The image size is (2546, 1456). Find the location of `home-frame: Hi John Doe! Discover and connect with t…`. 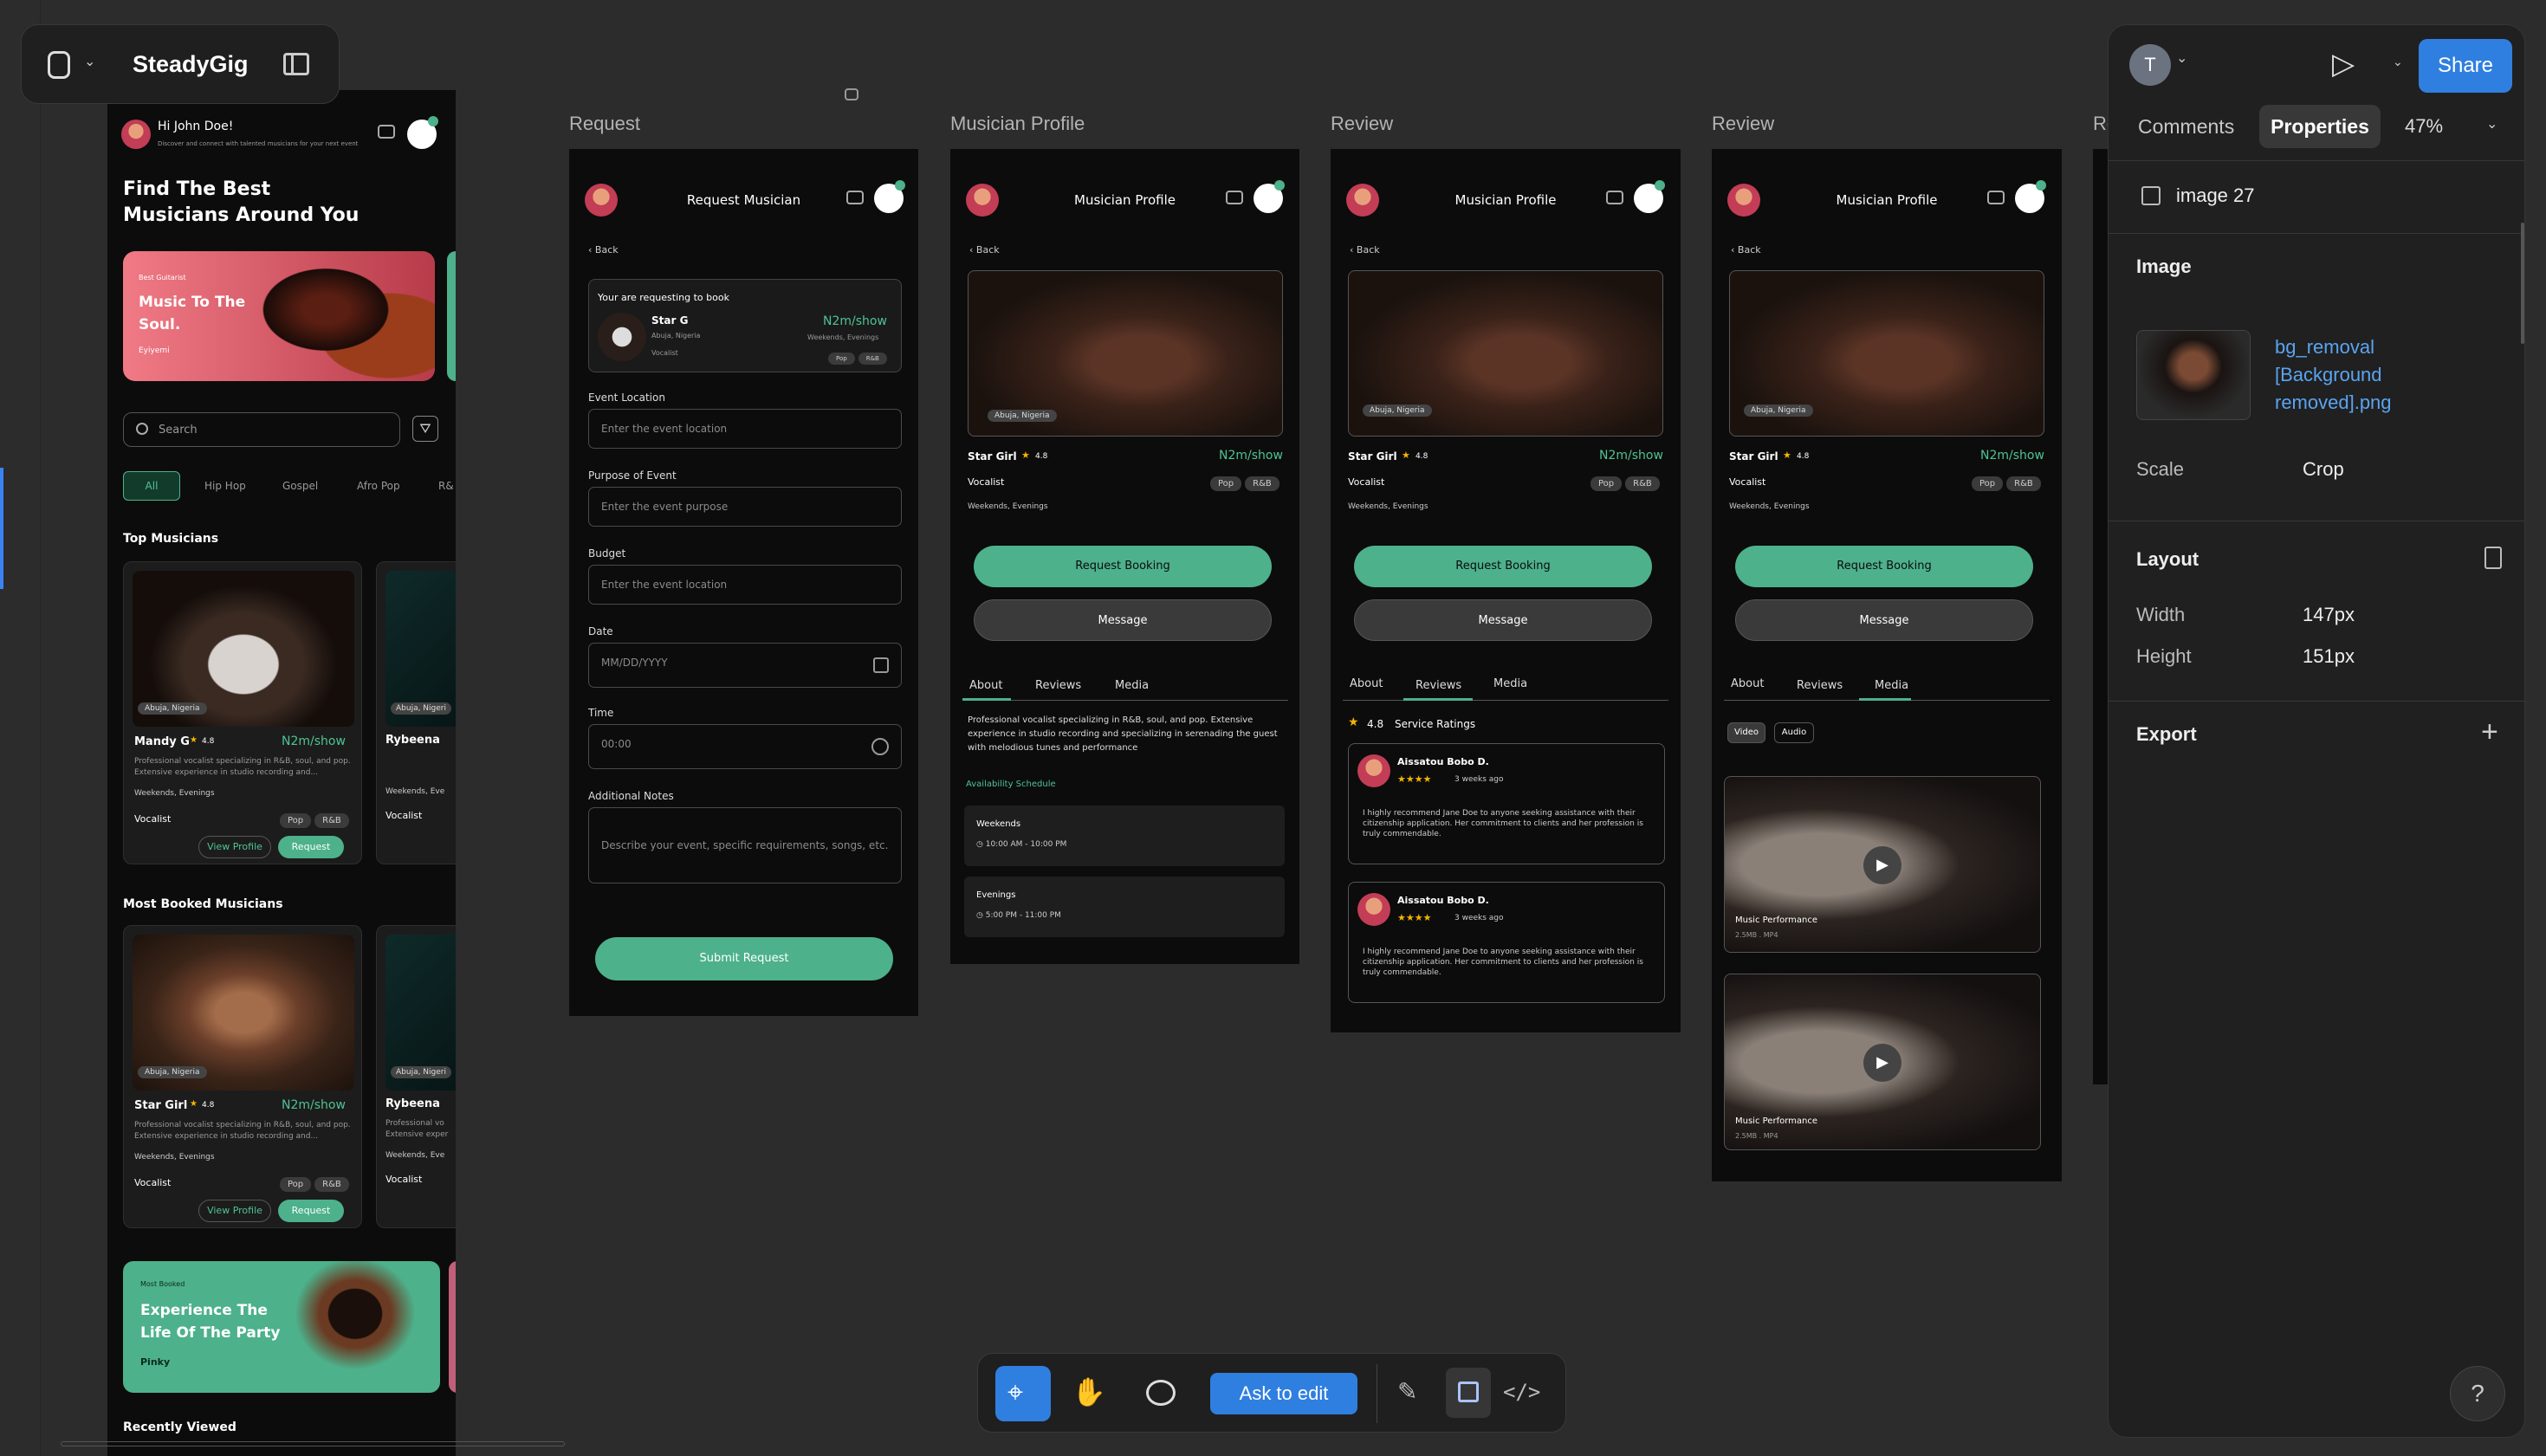

home-frame: Hi John Doe! Discover and connect with t… is located at coordinates (281, 773).